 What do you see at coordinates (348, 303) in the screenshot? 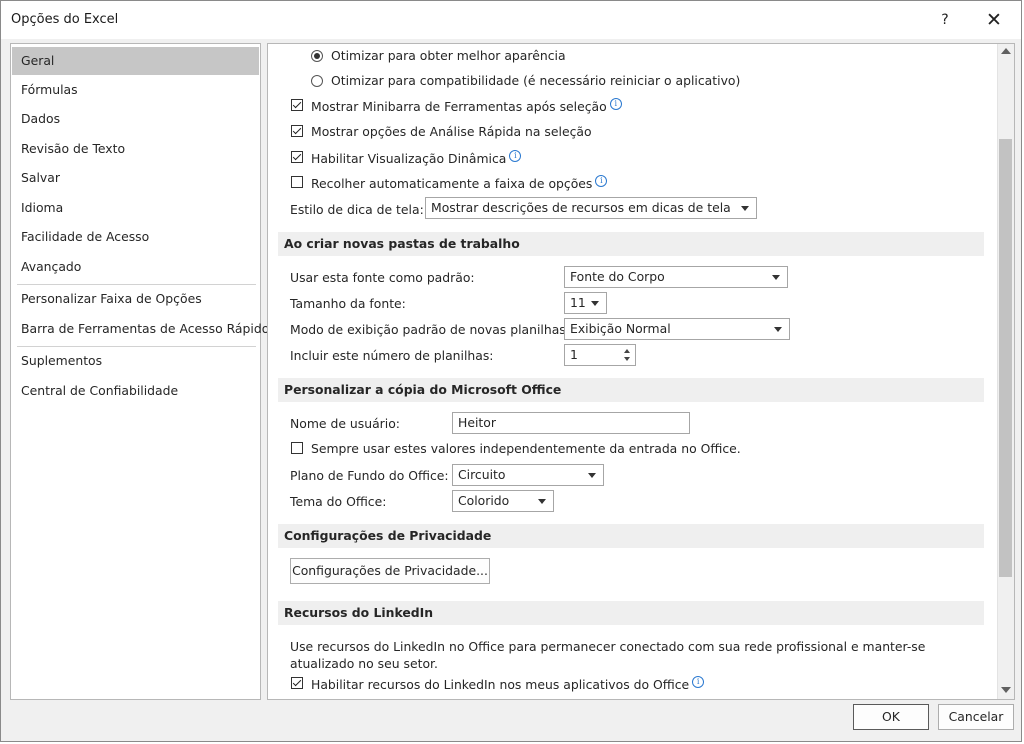
I see `font-size-label: Tamanho da fonte:` at bounding box center [348, 303].